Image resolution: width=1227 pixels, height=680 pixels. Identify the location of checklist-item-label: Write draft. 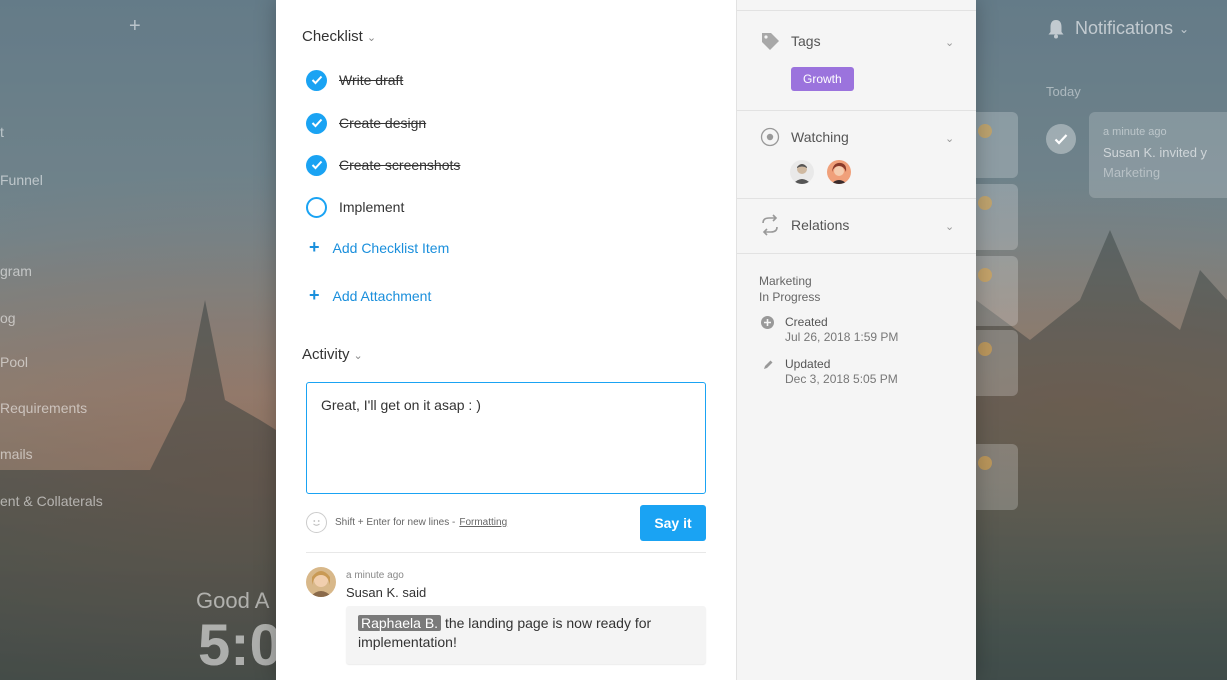
(371, 80).